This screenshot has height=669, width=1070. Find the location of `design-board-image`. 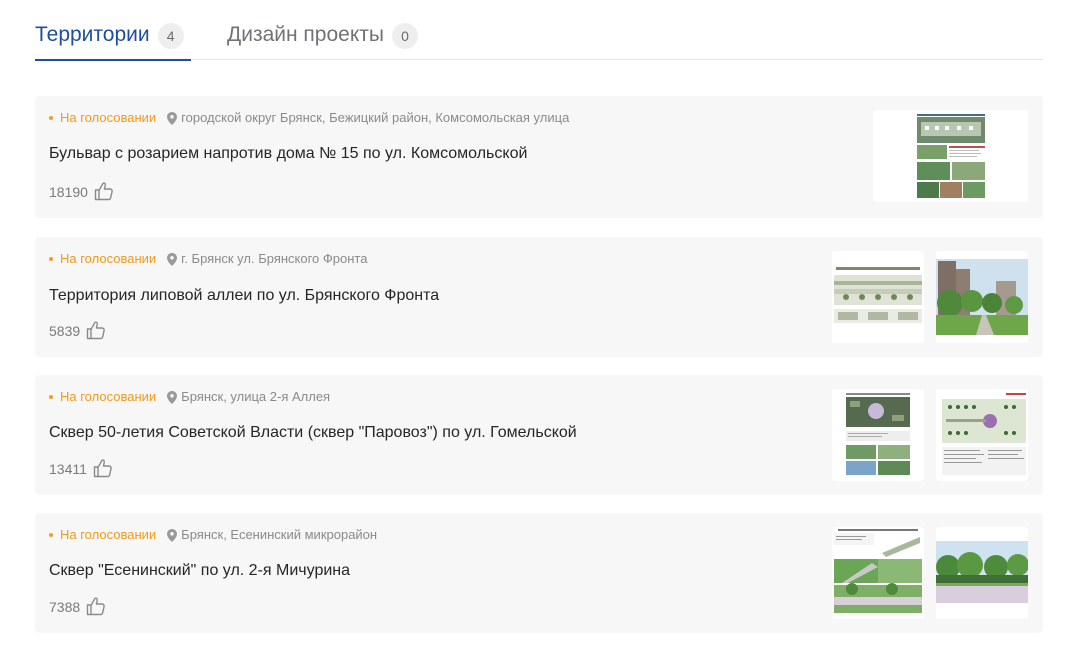

design-board-image is located at coordinates (950, 156).